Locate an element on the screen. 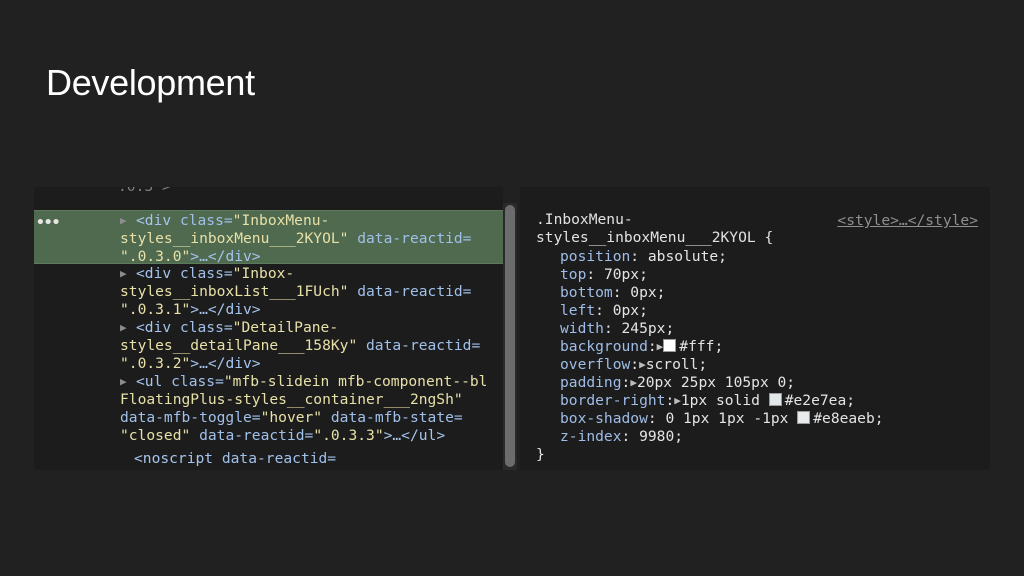 This screenshot has height=576, width=1024. attr-name: data-mfb-state= is located at coordinates (392, 417).